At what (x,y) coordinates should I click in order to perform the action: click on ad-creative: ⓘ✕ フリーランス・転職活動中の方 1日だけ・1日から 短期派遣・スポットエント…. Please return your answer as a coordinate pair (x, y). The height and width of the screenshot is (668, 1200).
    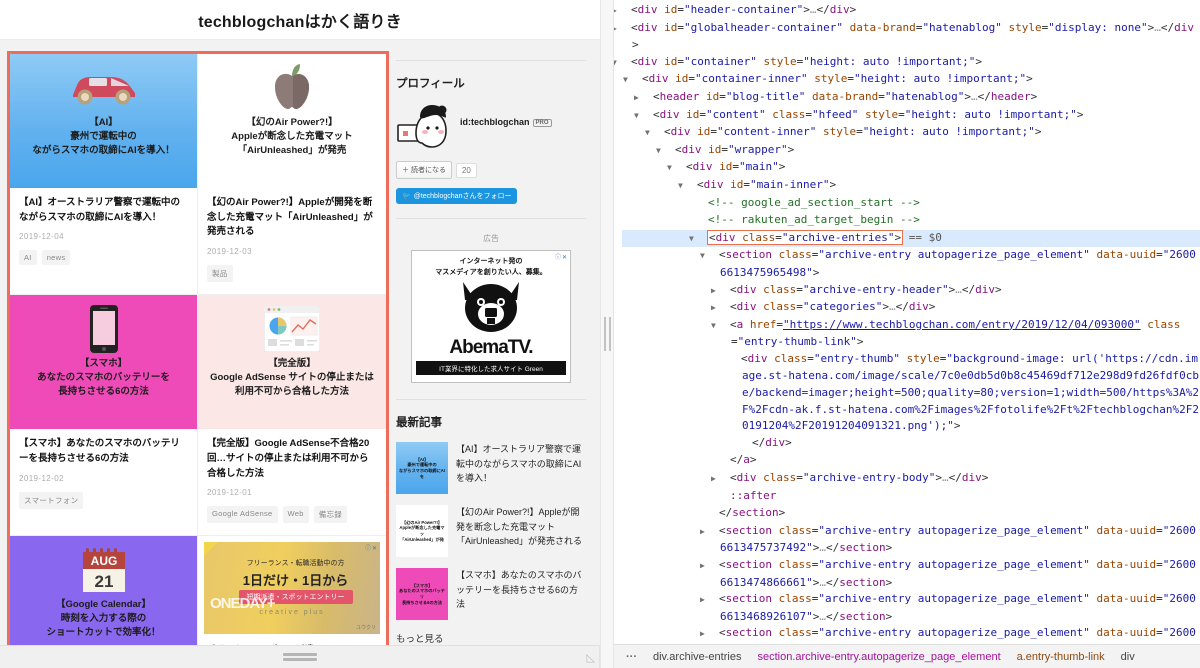
    Looking at the image, I should click on (292, 588).